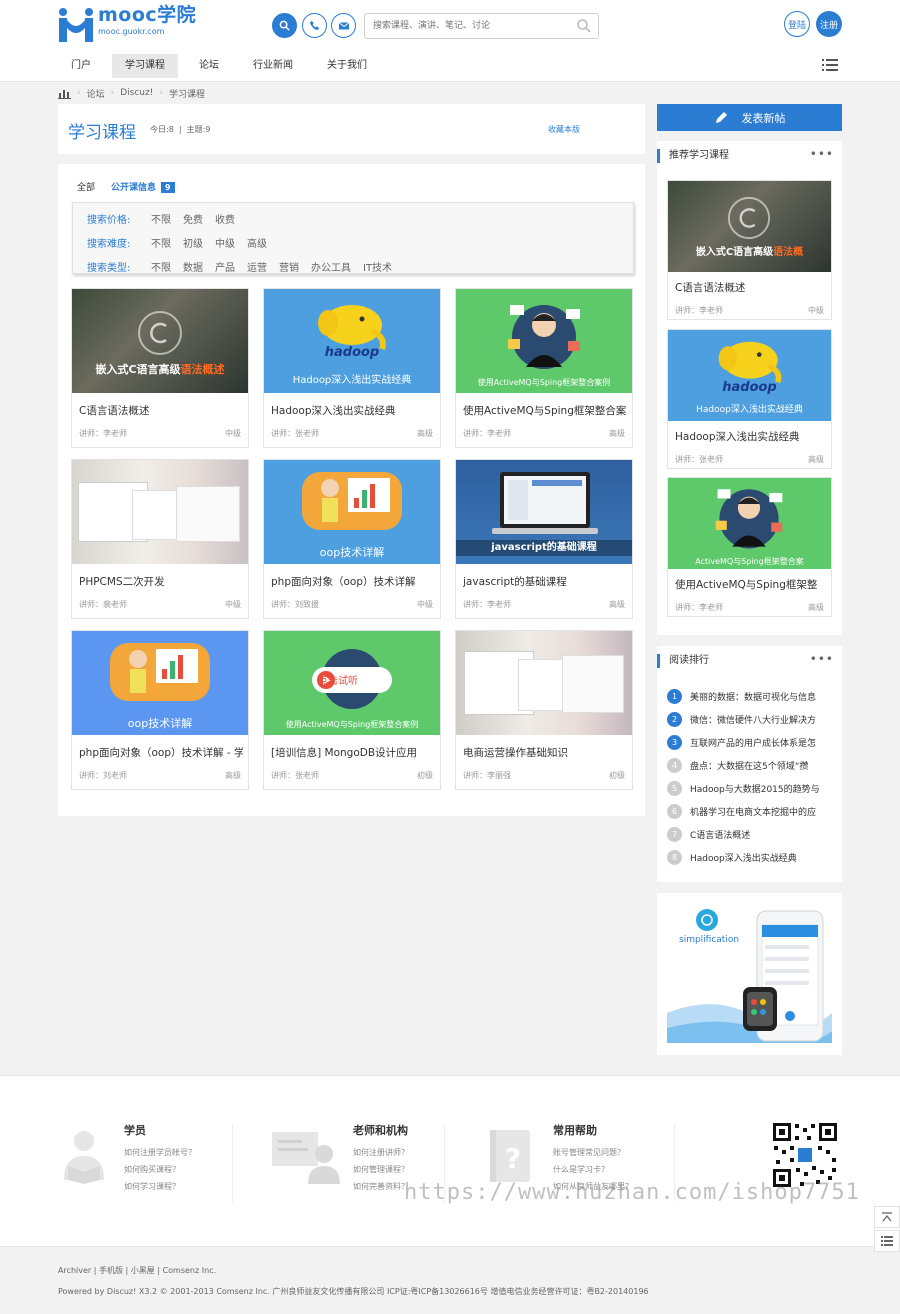 Image resolution: width=900 pixels, height=1314 pixels. I want to click on course-title: php面向对象（oop）技术详解 - 学, so click(161, 752).